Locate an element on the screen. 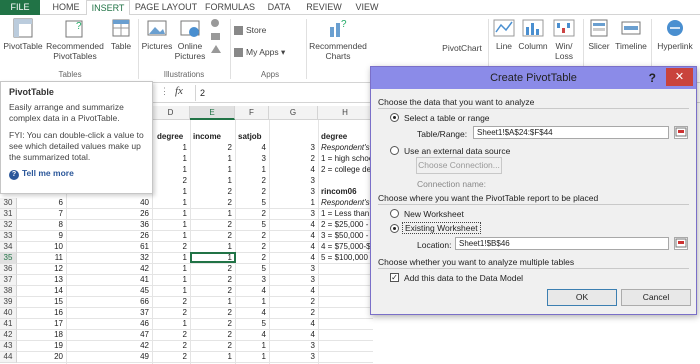  sparkline-line-button: Line is located at coordinates (504, 34).